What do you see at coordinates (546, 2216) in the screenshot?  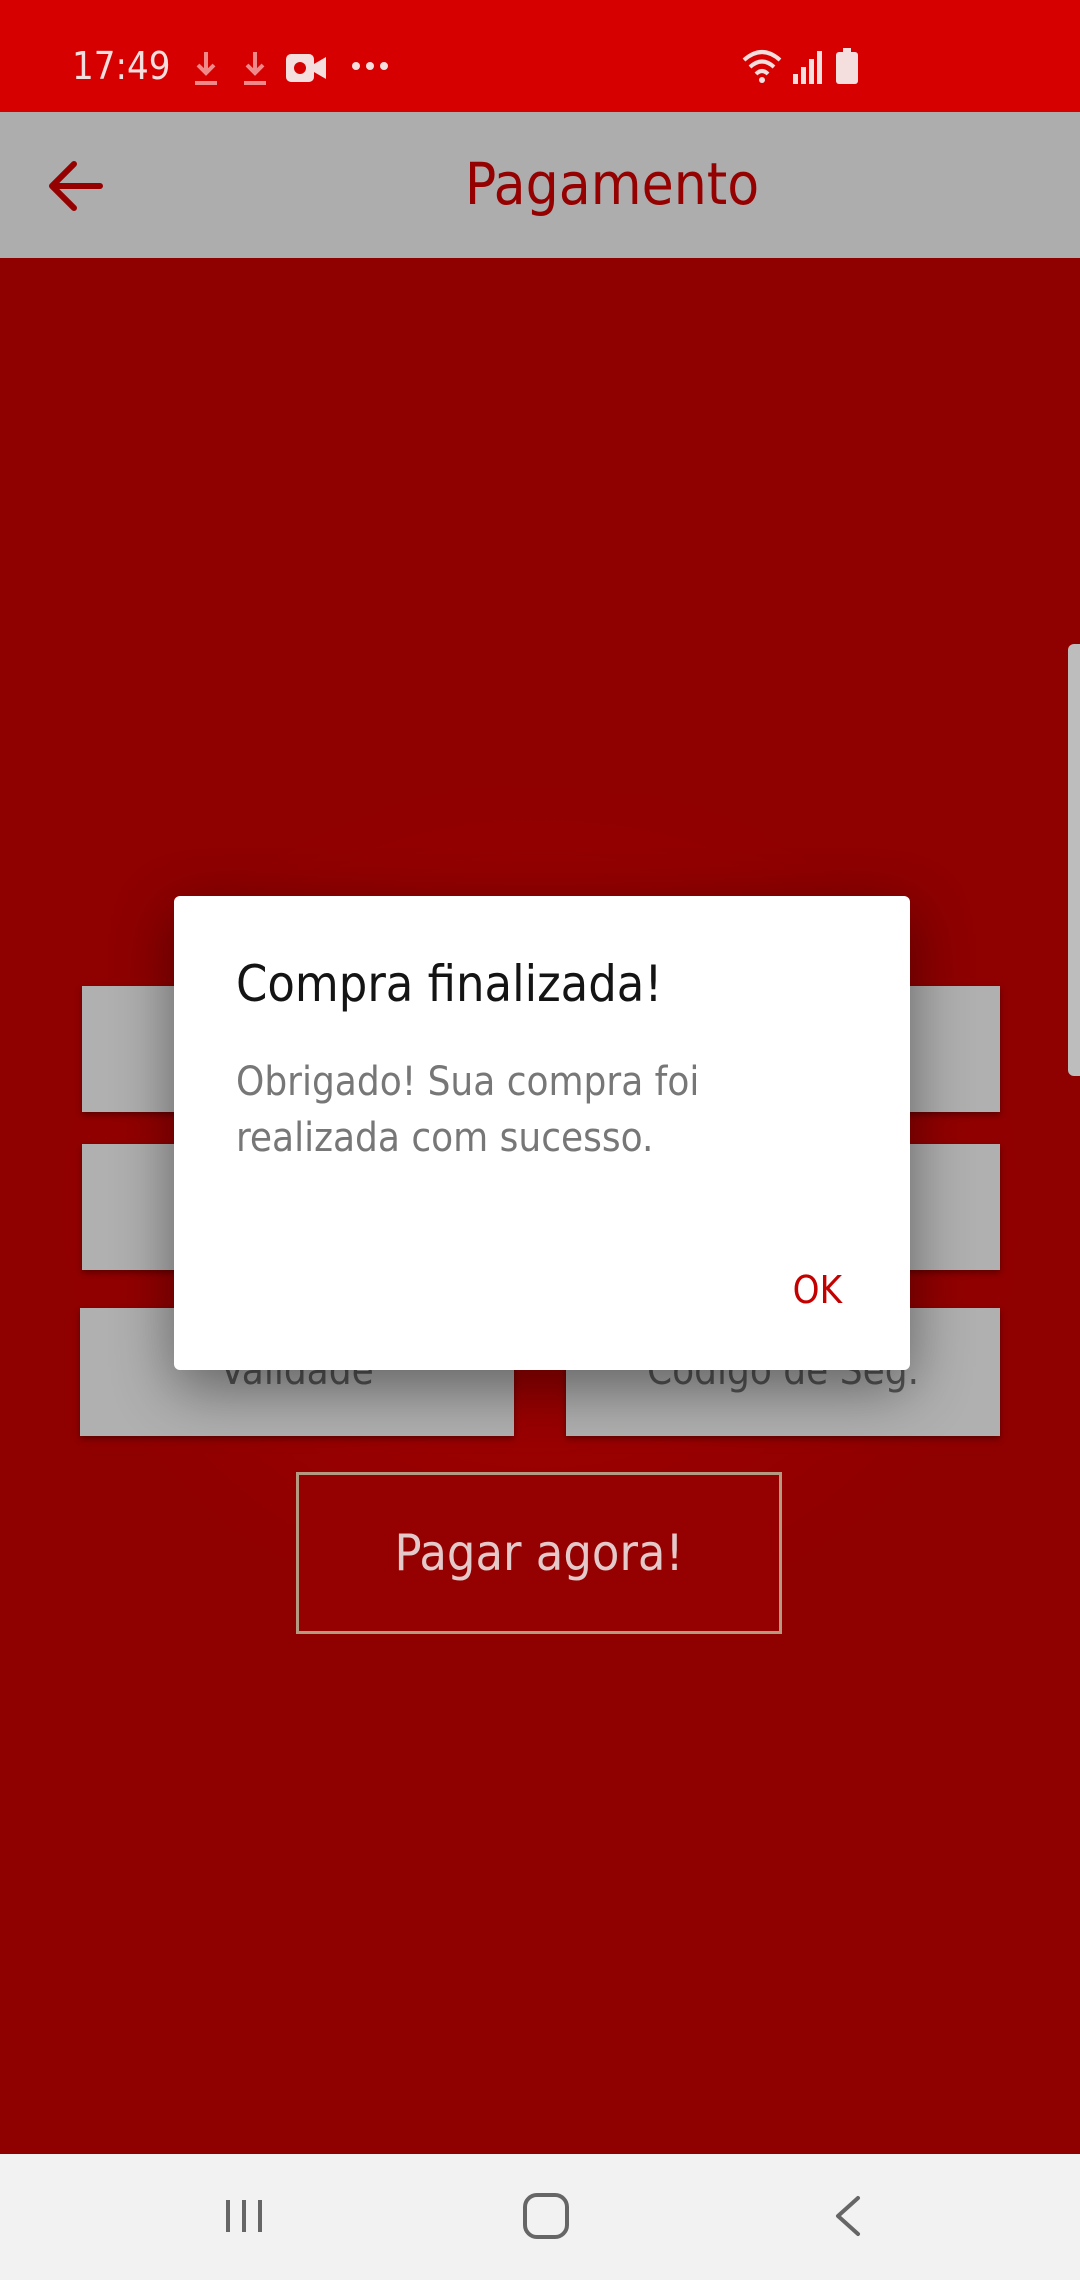 I see `home-icon` at bounding box center [546, 2216].